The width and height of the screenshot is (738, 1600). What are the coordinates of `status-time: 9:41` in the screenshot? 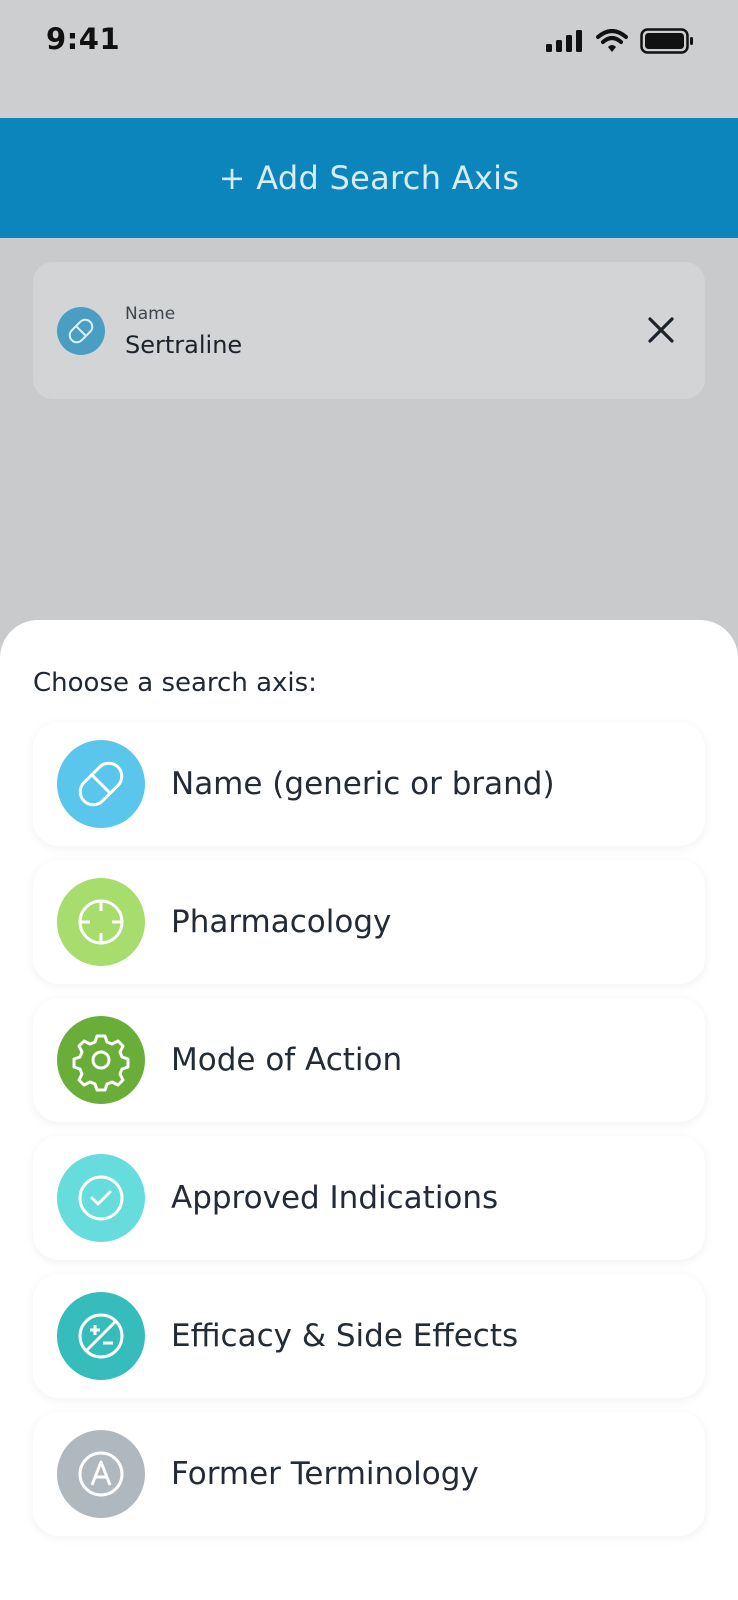 It's located at (83, 39).